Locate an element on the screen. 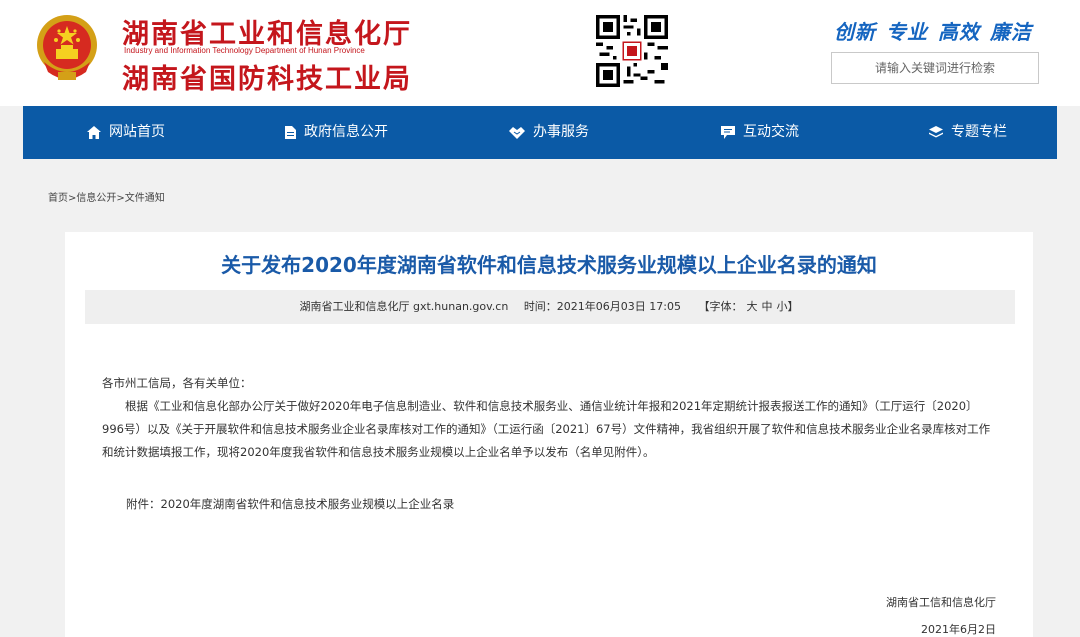 The image size is (1080, 637). main-nav: 网站首页 政府信息公开 办事服务 互动交流 专题专栏 is located at coordinates (540, 132).